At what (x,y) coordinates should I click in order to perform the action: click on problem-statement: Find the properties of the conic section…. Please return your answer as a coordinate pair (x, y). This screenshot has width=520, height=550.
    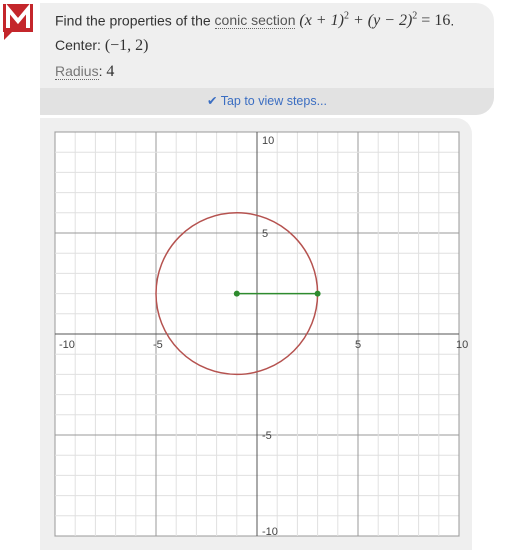
    Looking at the image, I should click on (255, 20).